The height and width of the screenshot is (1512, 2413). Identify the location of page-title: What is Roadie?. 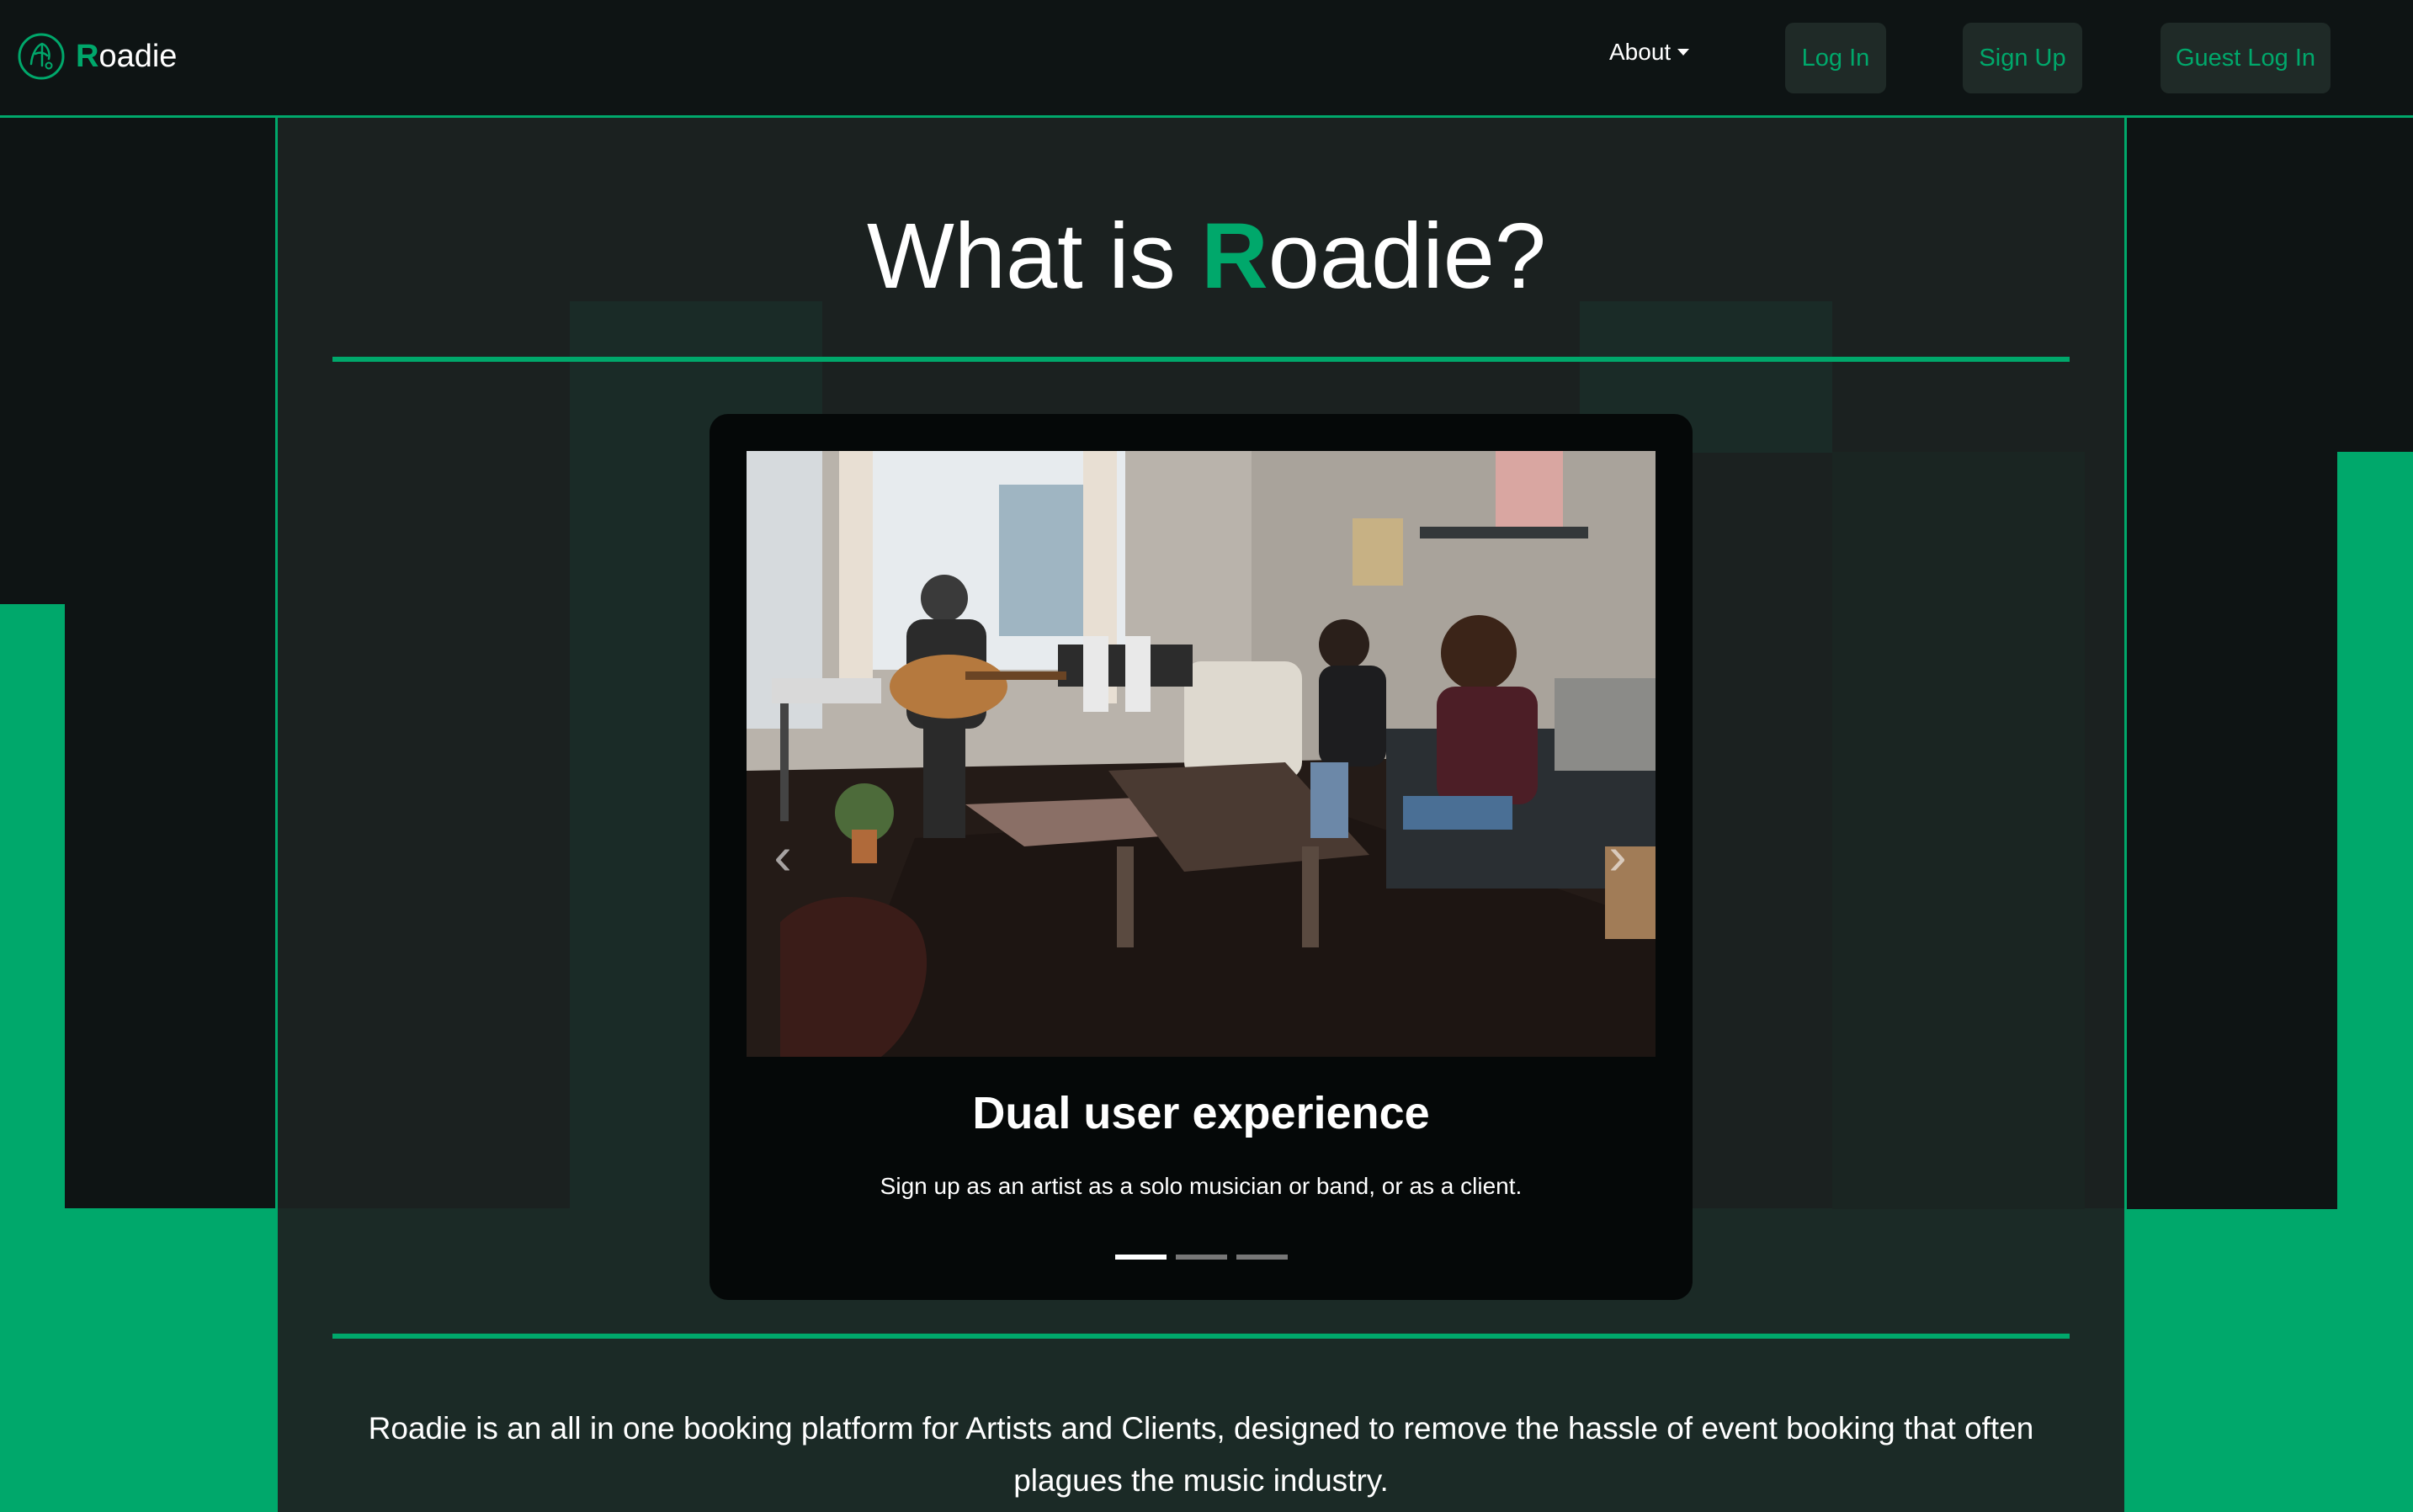
(1206, 256).